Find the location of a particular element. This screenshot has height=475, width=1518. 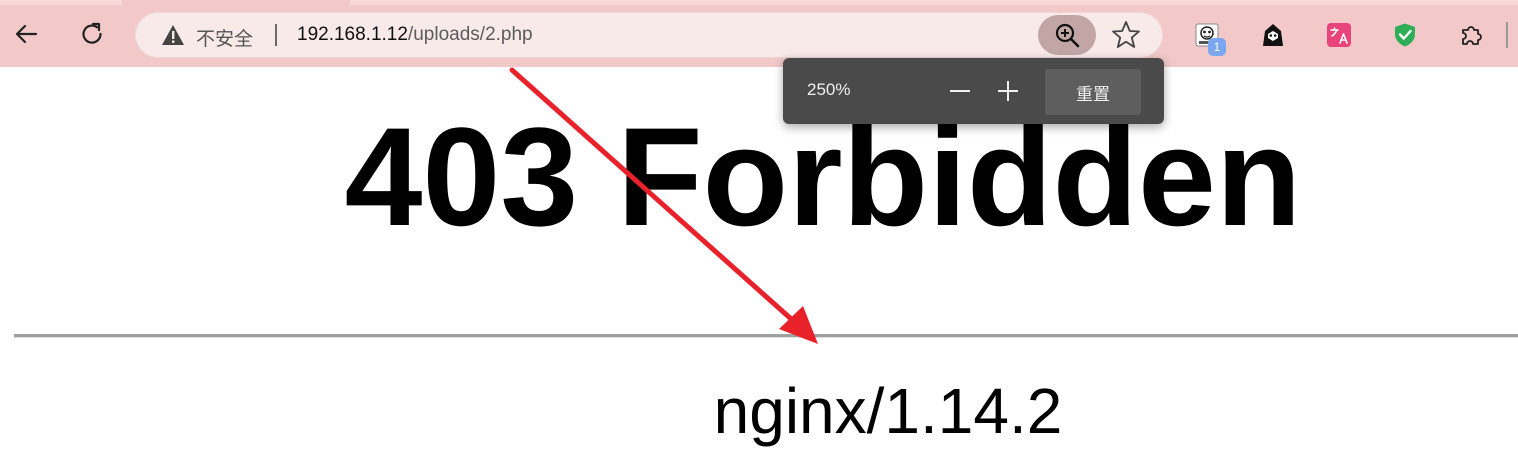

extension-hacker-icon is located at coordinates (1273, 35).